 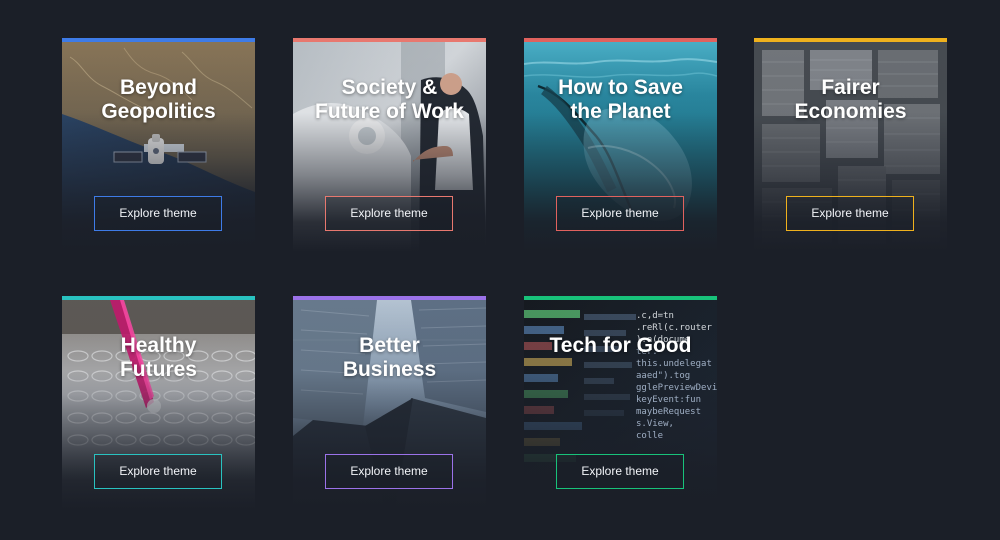 What do you see at coordinates (389, 403) in the screenshot?
I see `theme-card-better-business: Better Business Explore theme` at bounding box center [389, 403].